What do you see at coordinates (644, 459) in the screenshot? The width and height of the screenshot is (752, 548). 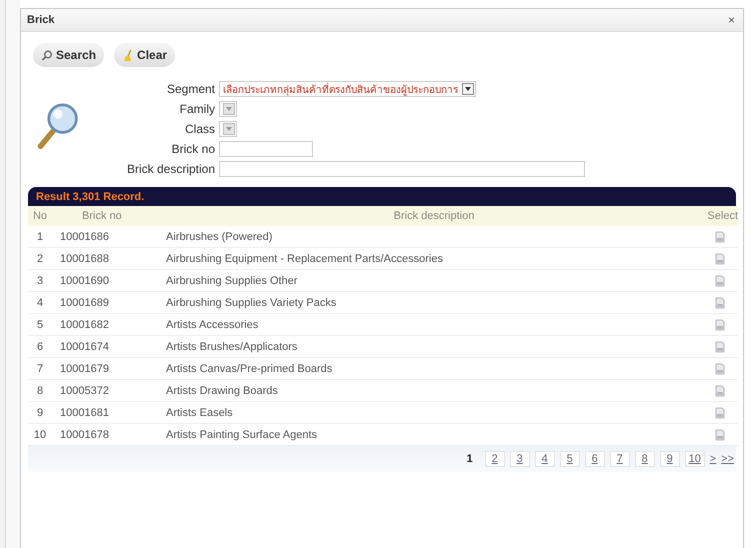 I see `page-link: 8` at bounding box center [644, 459].